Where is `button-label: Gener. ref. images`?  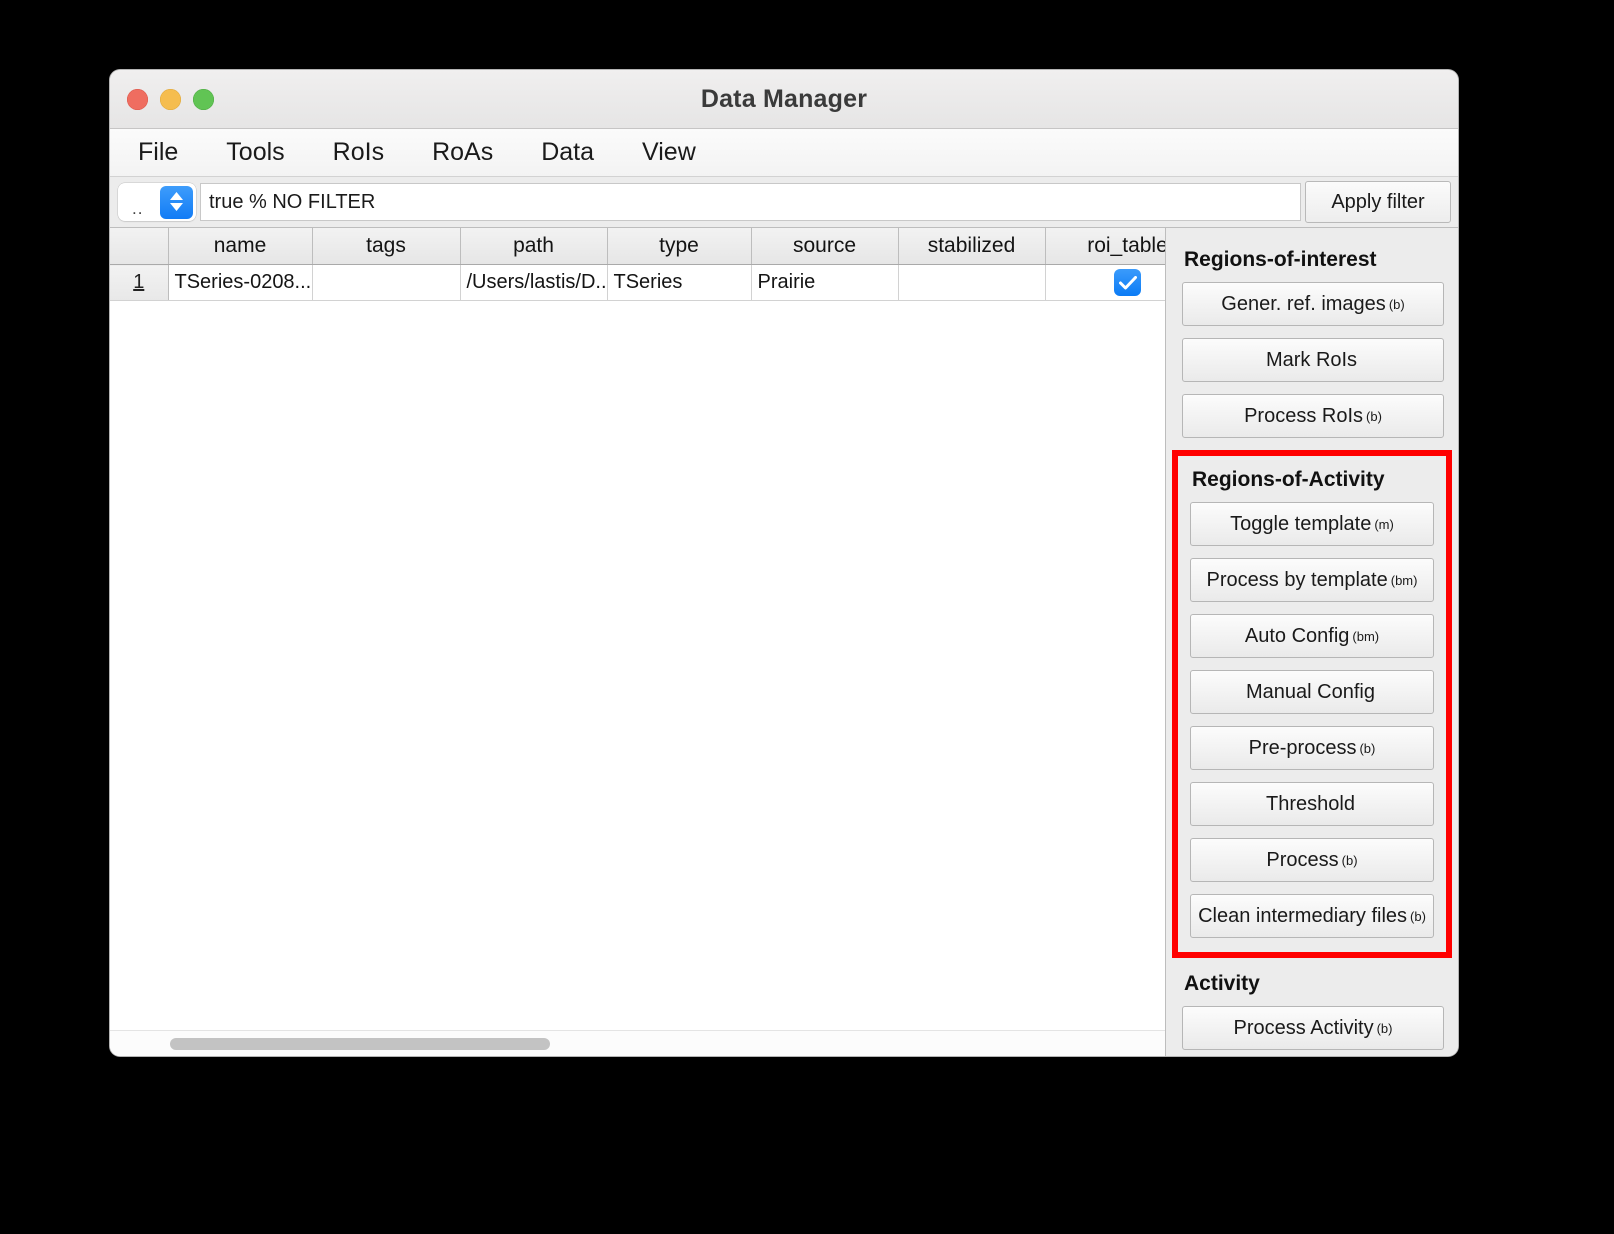
button-label: Gener. ref. images is located at coordinates (1303, 303).